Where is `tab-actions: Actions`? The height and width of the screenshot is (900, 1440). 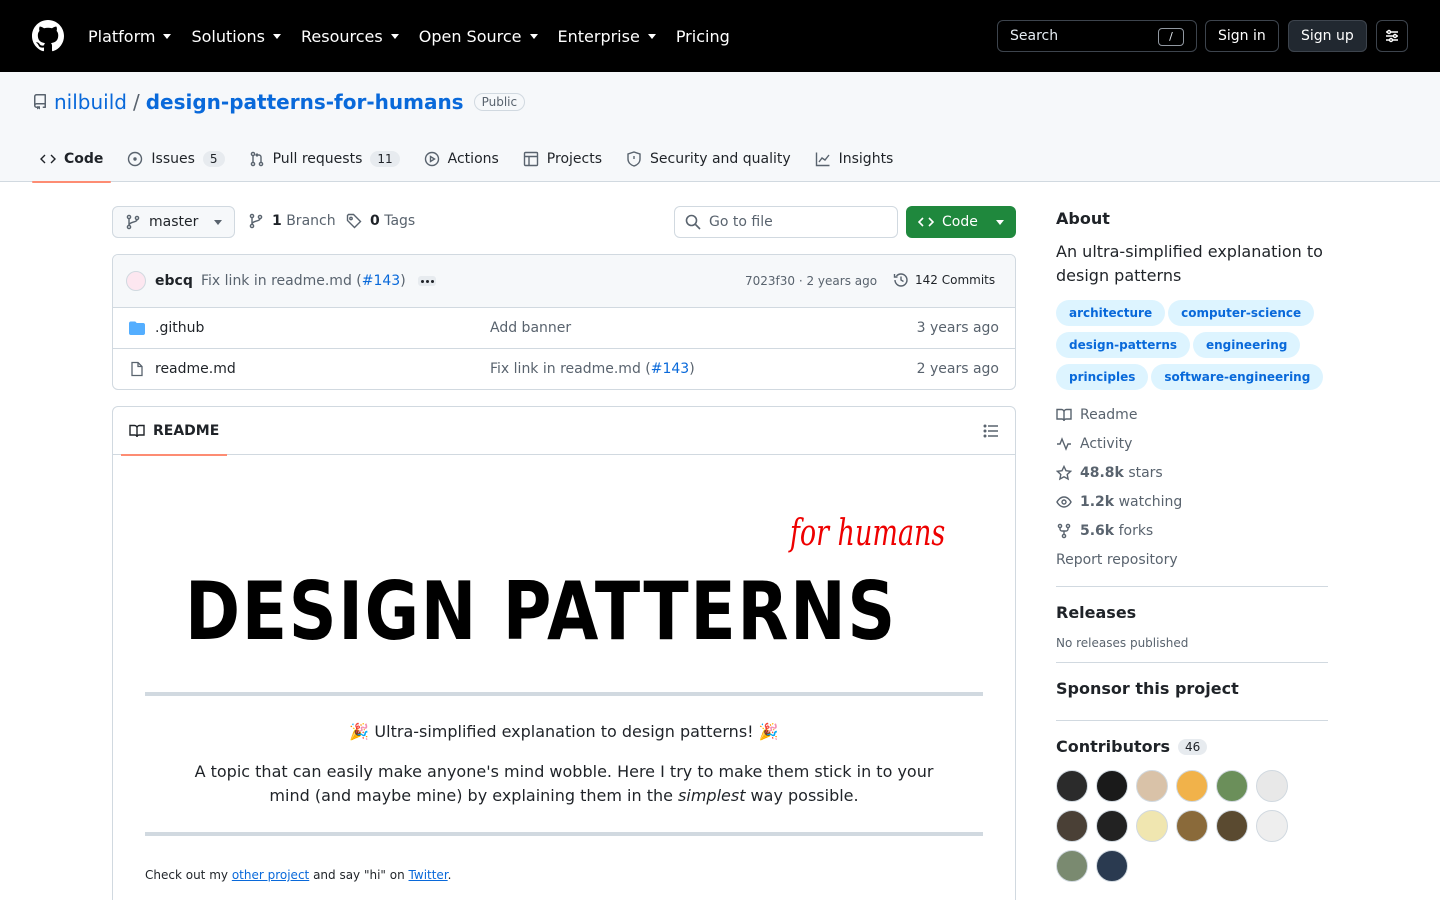
tab-actions: Actions is located at coordinates (461, 159).